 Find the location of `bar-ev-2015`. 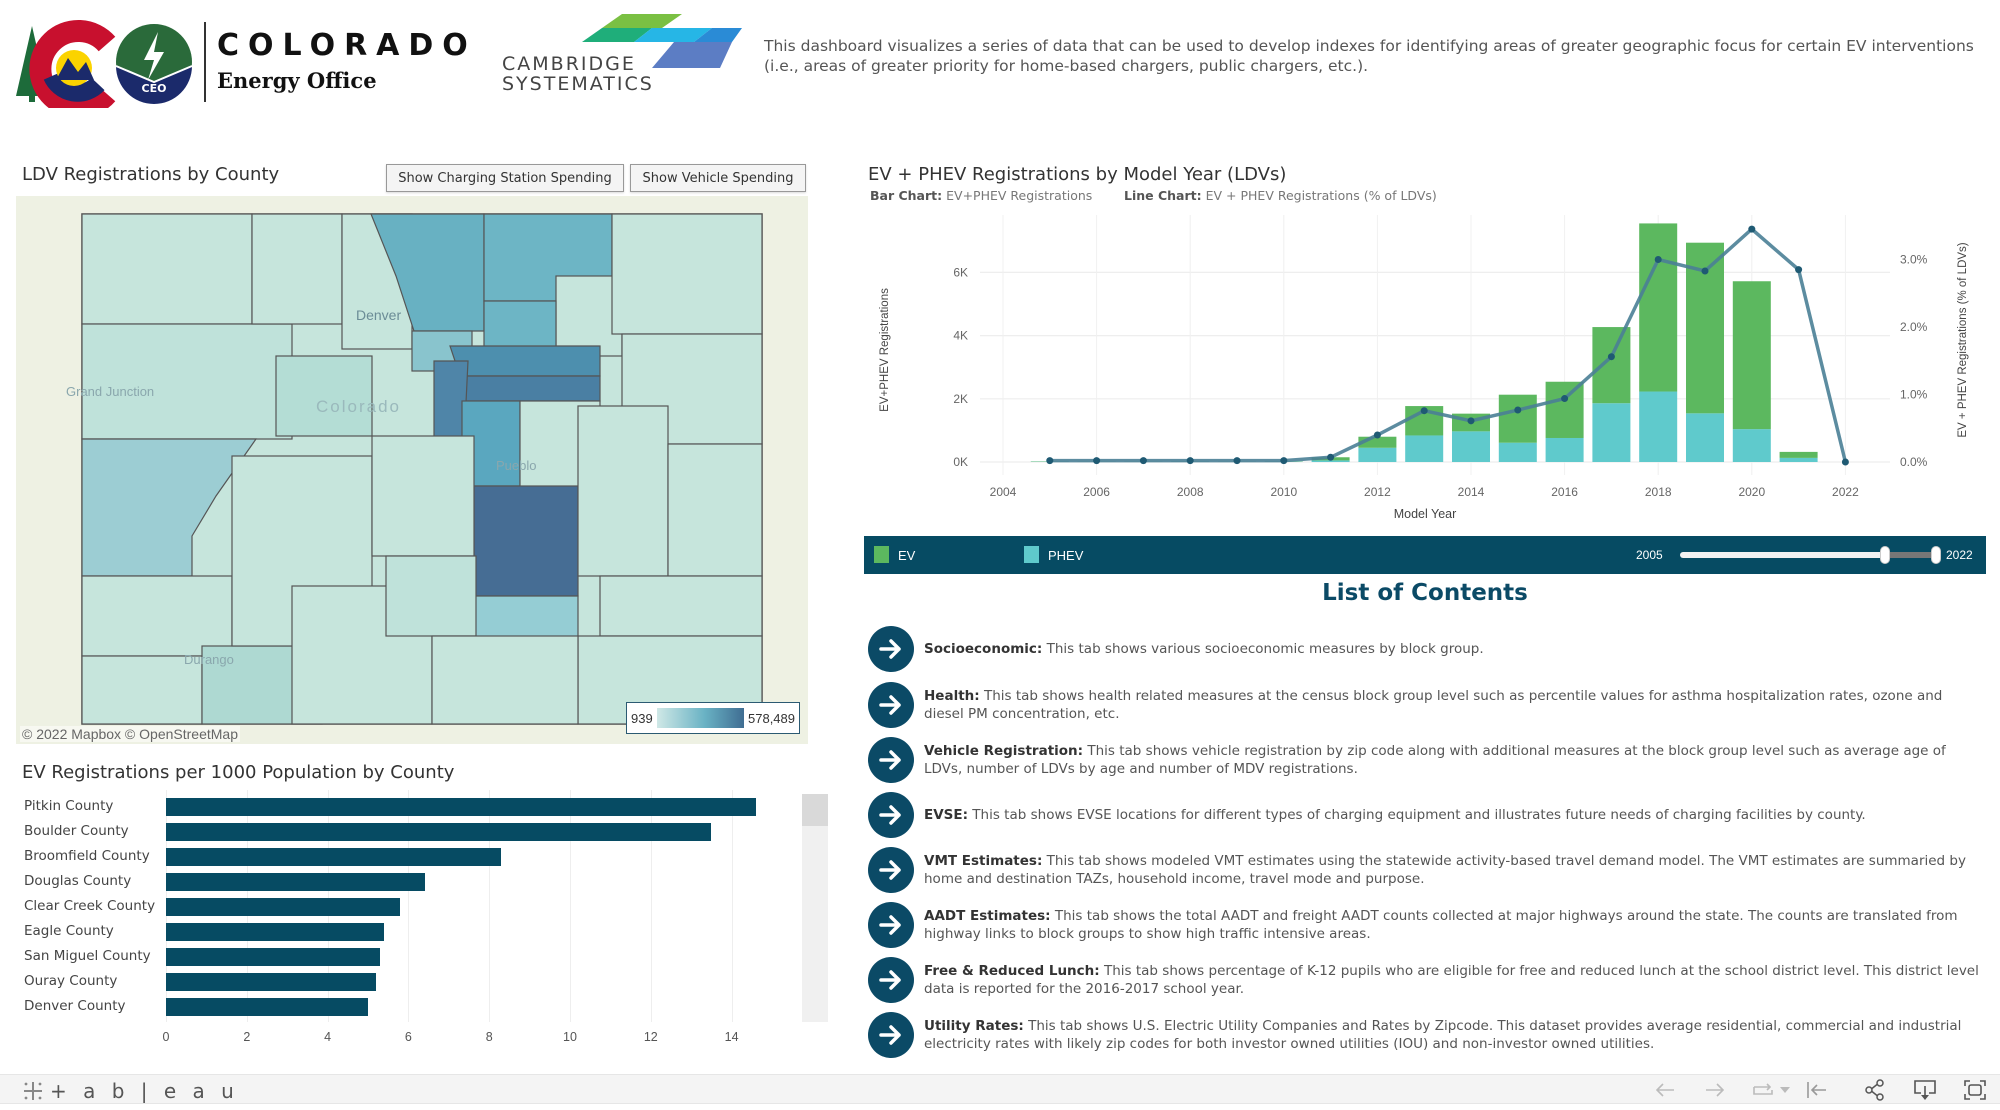

bar-ev-2015 is located at coordinates (1517, 418).